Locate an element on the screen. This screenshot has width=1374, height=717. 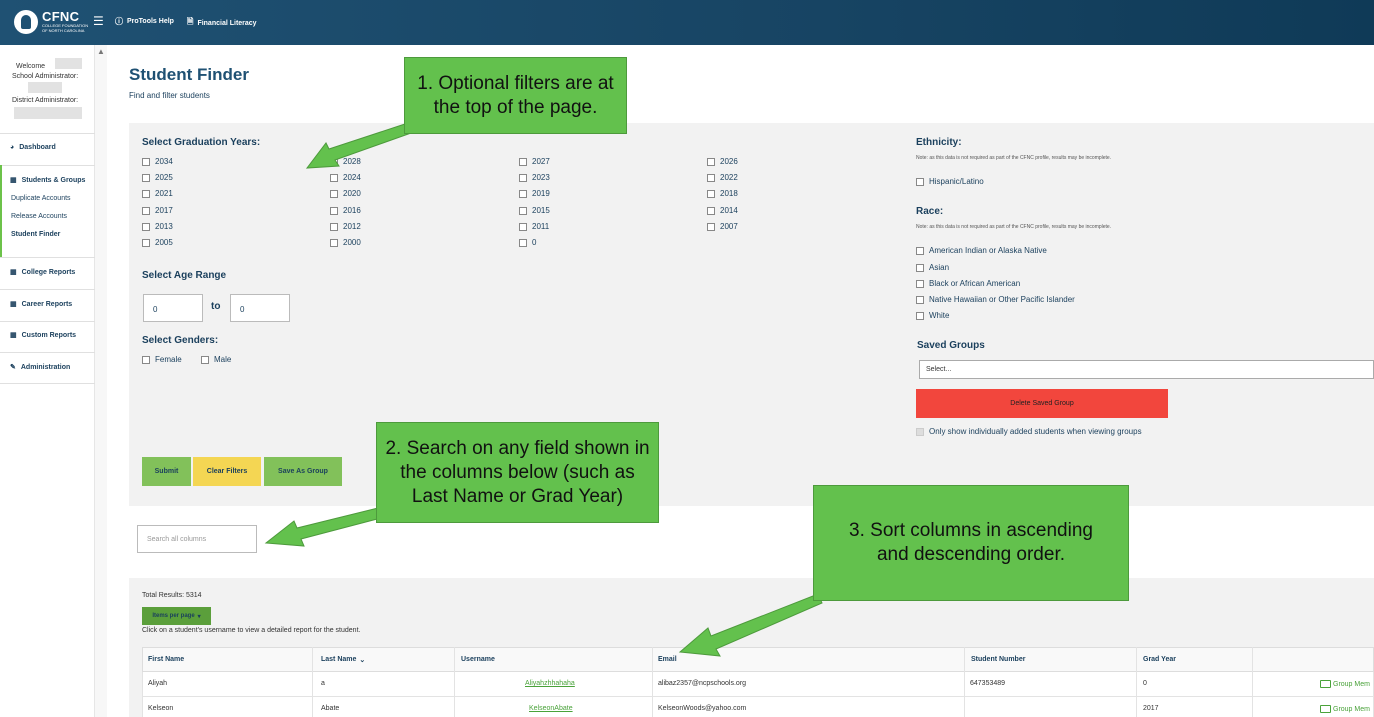
clear-filters-button: Clear Filters is located at coordinates (227, 471).